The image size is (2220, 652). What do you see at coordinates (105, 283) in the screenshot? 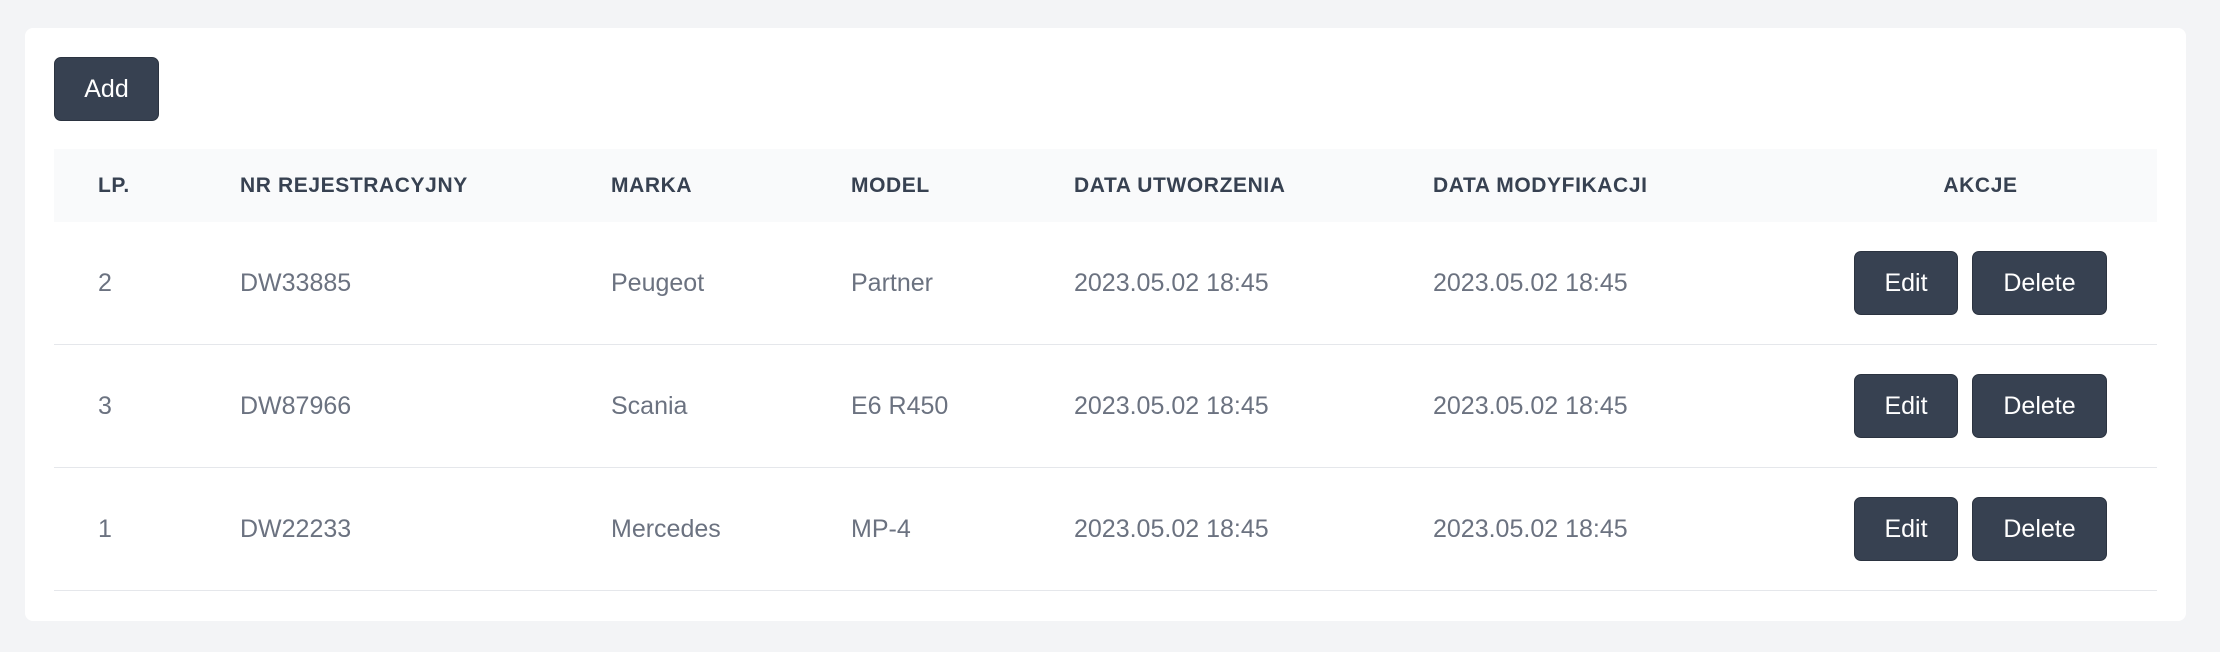
I see `cell-lp: 2` at bounding box center [105, 283].